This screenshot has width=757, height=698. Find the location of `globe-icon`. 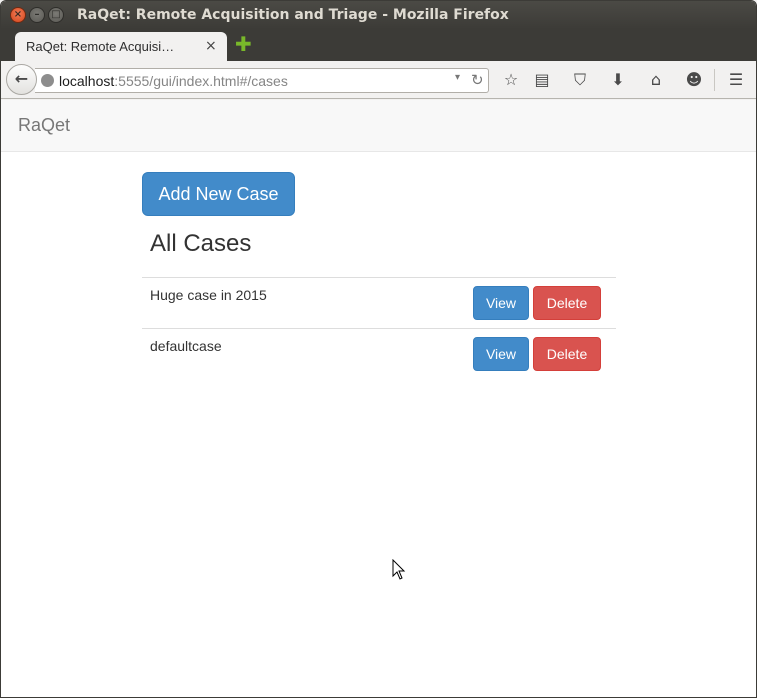

globe-icon is located at coordinates (47, 80).